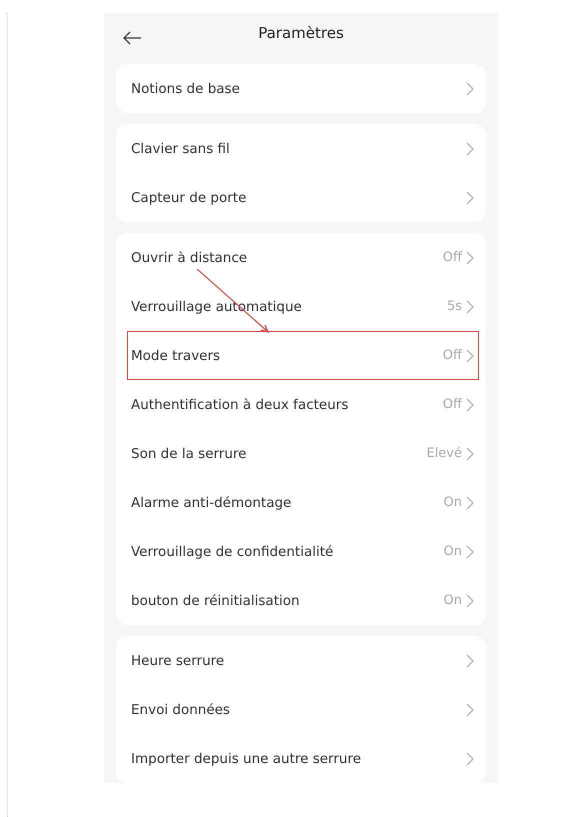  What do you see at coordinates (303, 355) in the screenshot?
I see `highlighted-settings-row: Mode travers Off` at bounding box center [303, 355].